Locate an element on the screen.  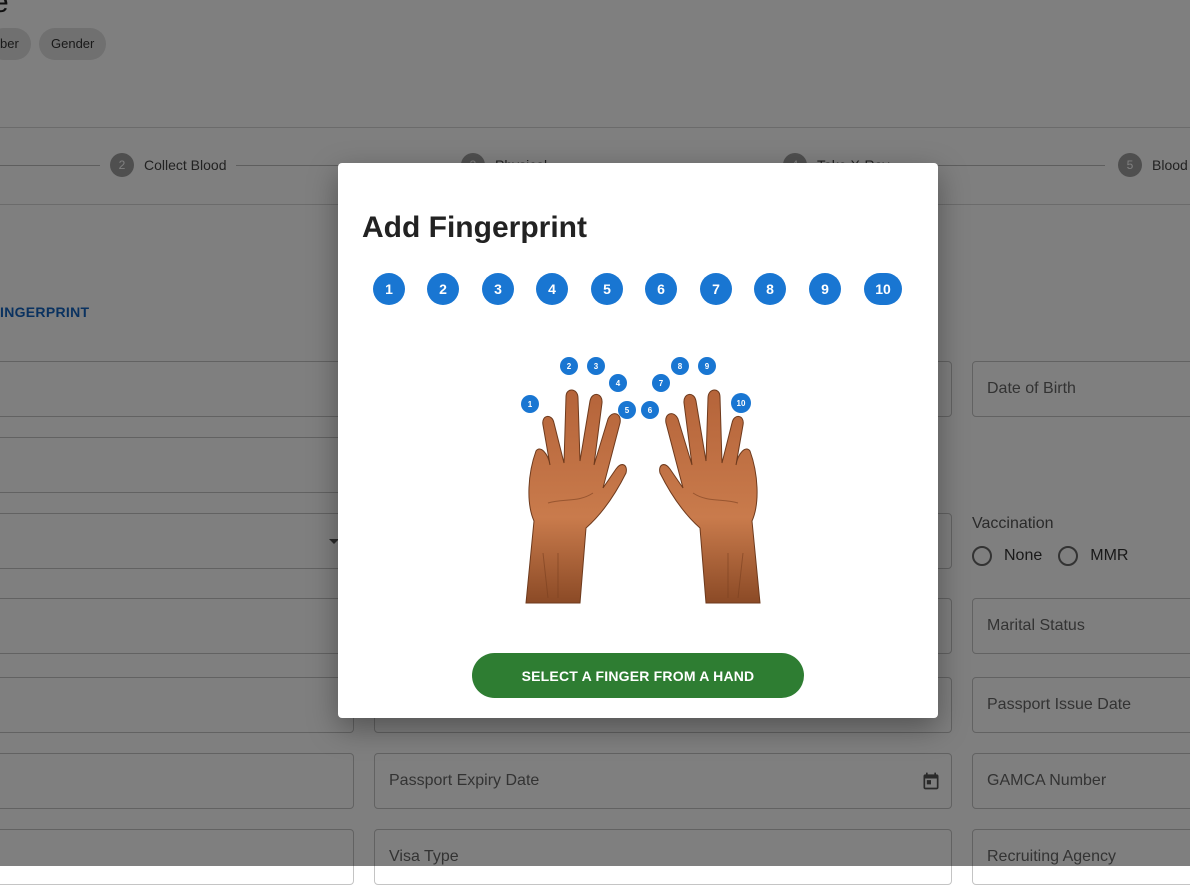
hand-finger-9: 9 is located at coordinates (707, 366).